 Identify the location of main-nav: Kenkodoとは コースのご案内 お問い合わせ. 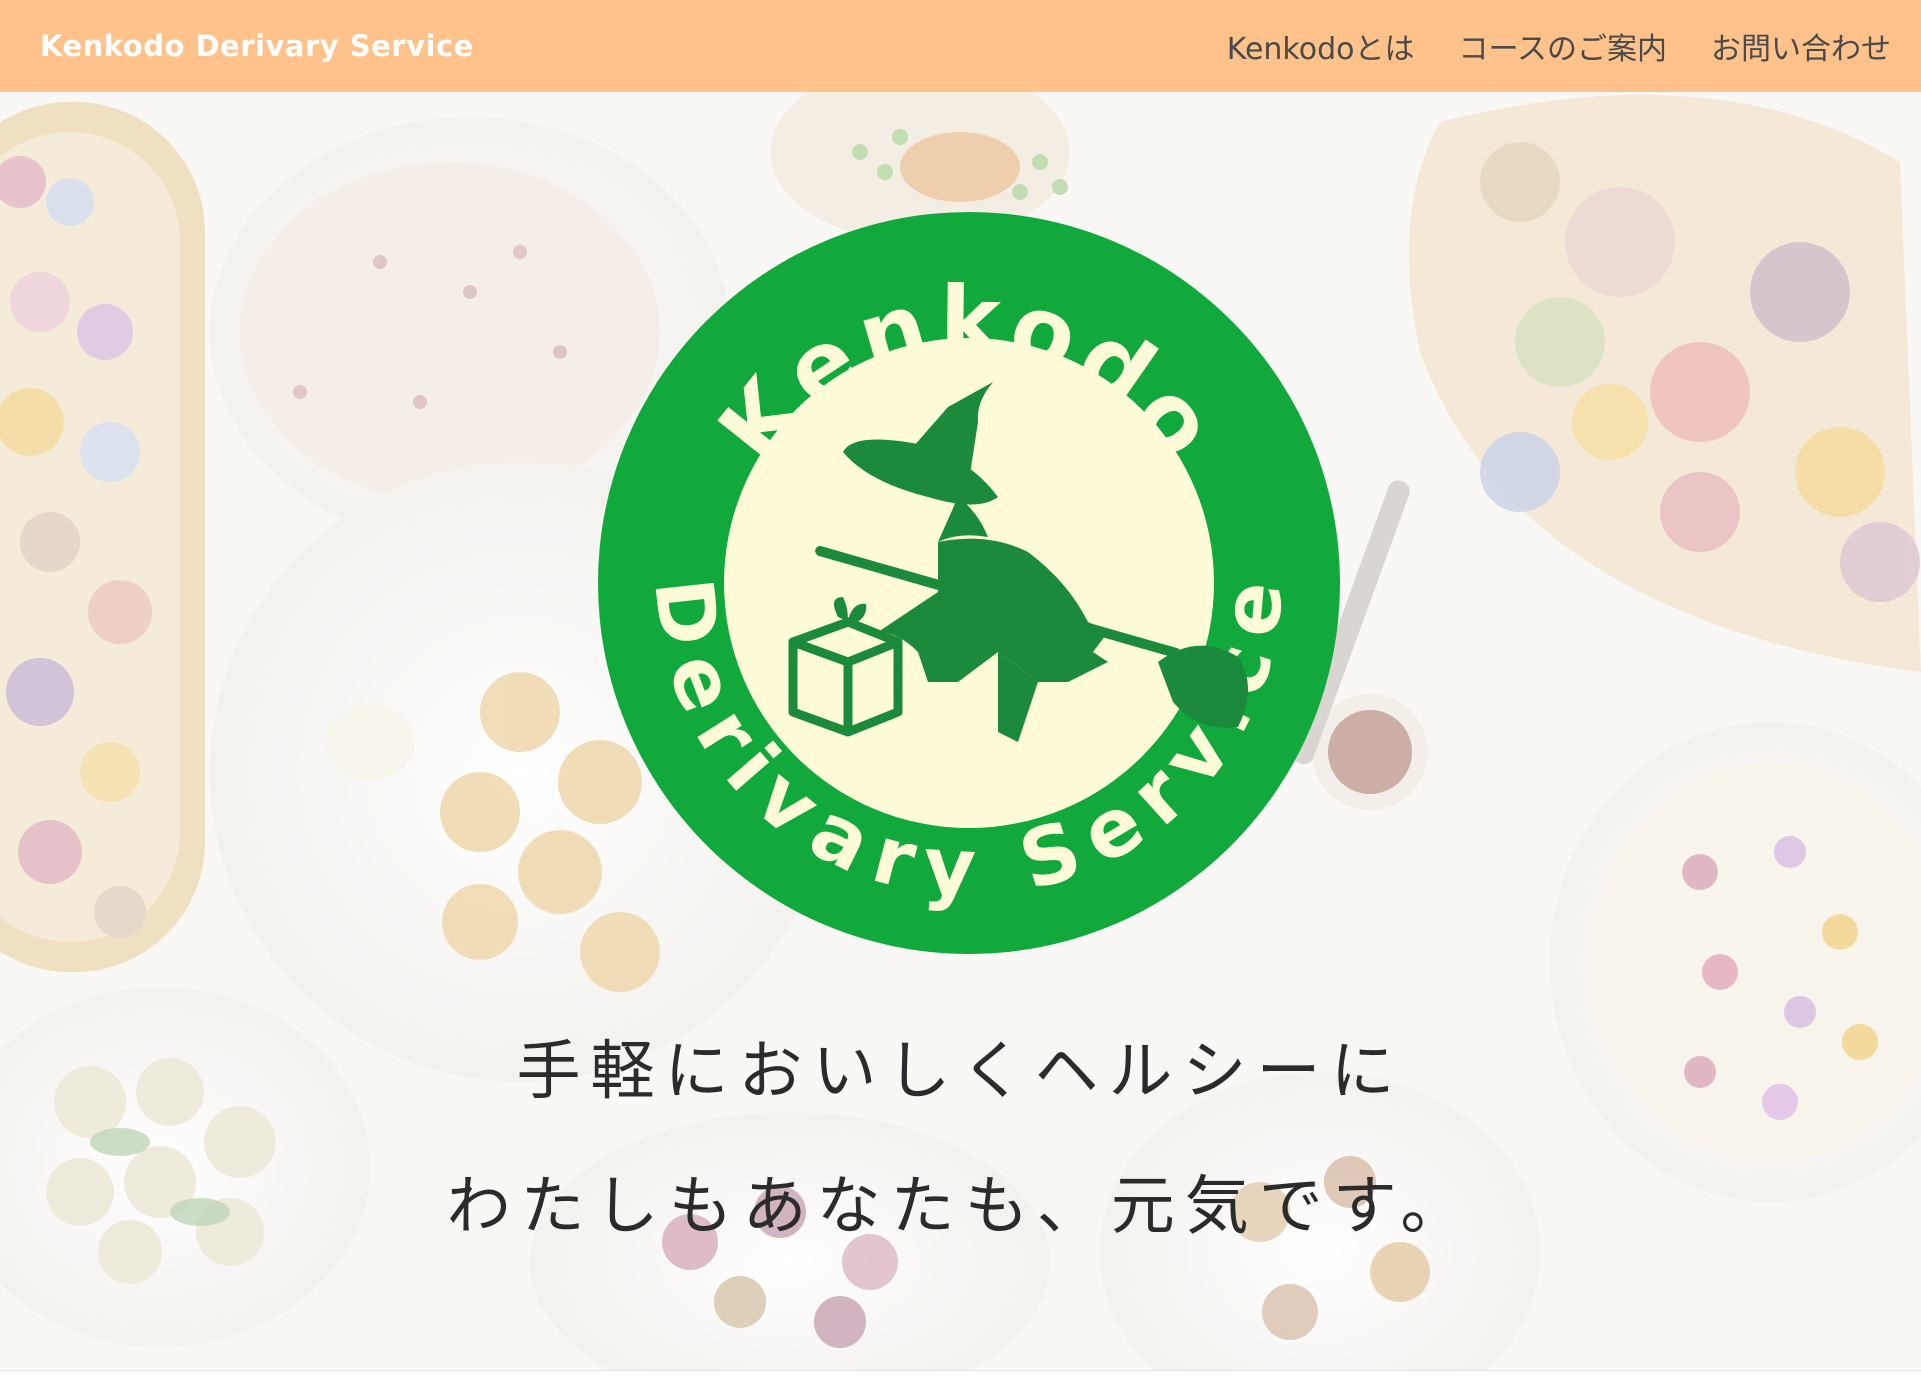
(1559, 46).